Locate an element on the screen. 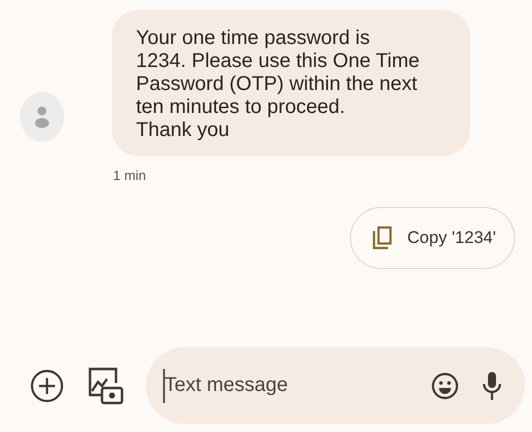 This screenshot has width=532, height=432. avatar-icon is located at coordinates (42, 117).